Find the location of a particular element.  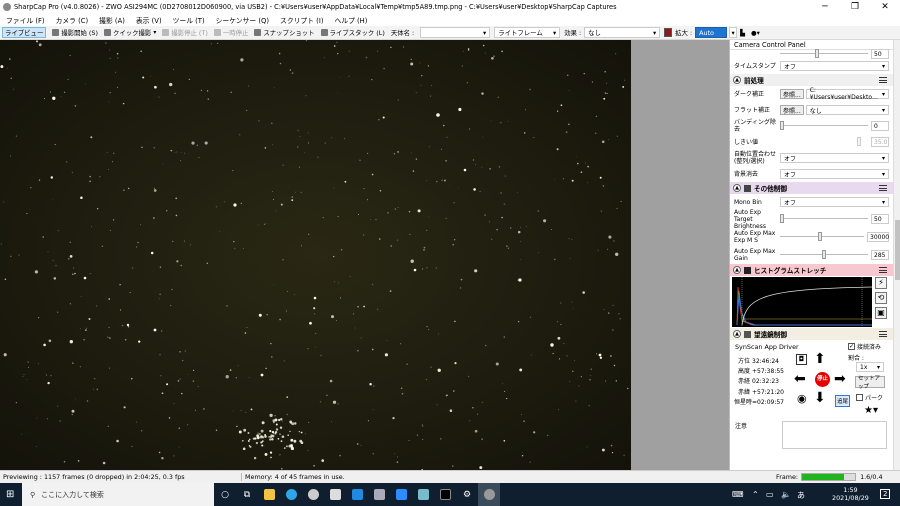

network-icon: ▭ is located at coordinates (770, 494).